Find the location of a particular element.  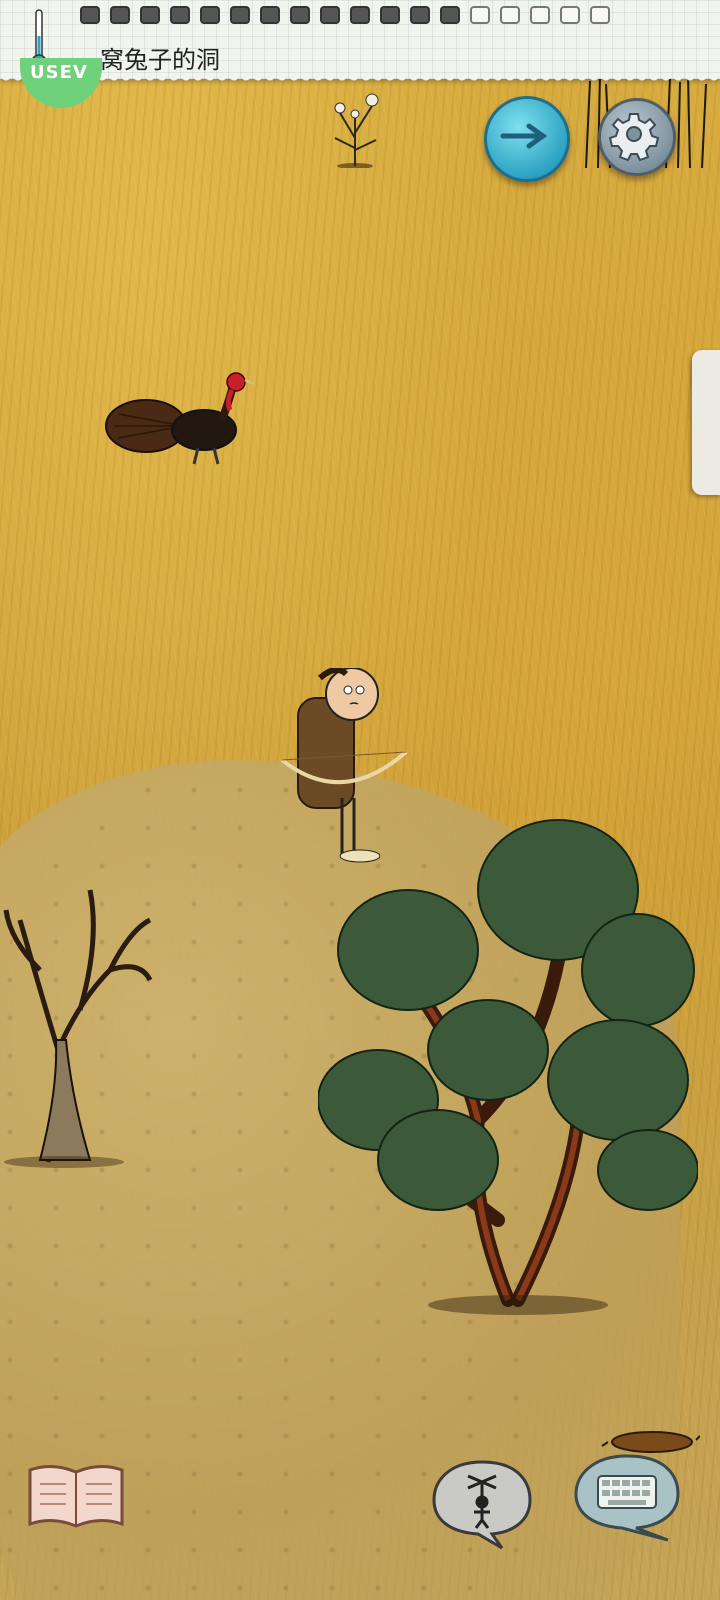

compass-button is located at coordinates (527, 139).